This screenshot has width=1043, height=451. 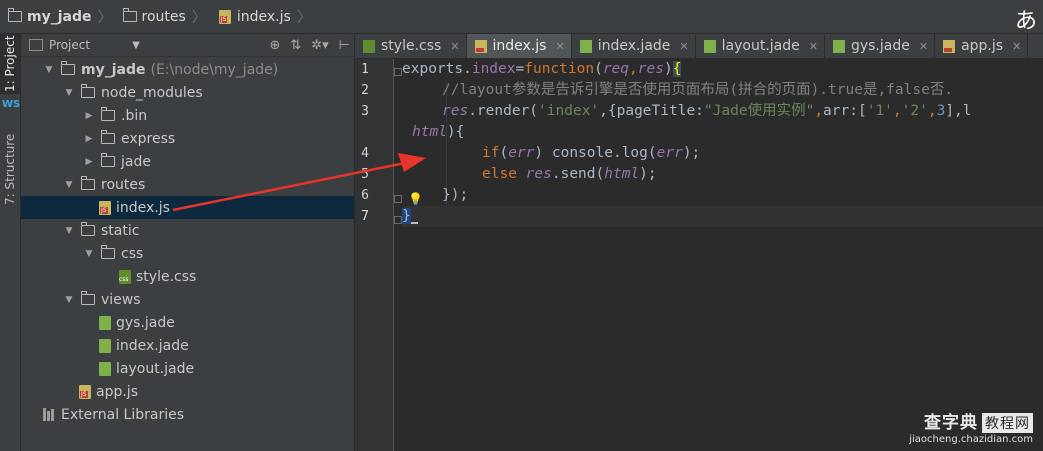 I want to click on tab-label: style.css, so click(x=411, y=46).